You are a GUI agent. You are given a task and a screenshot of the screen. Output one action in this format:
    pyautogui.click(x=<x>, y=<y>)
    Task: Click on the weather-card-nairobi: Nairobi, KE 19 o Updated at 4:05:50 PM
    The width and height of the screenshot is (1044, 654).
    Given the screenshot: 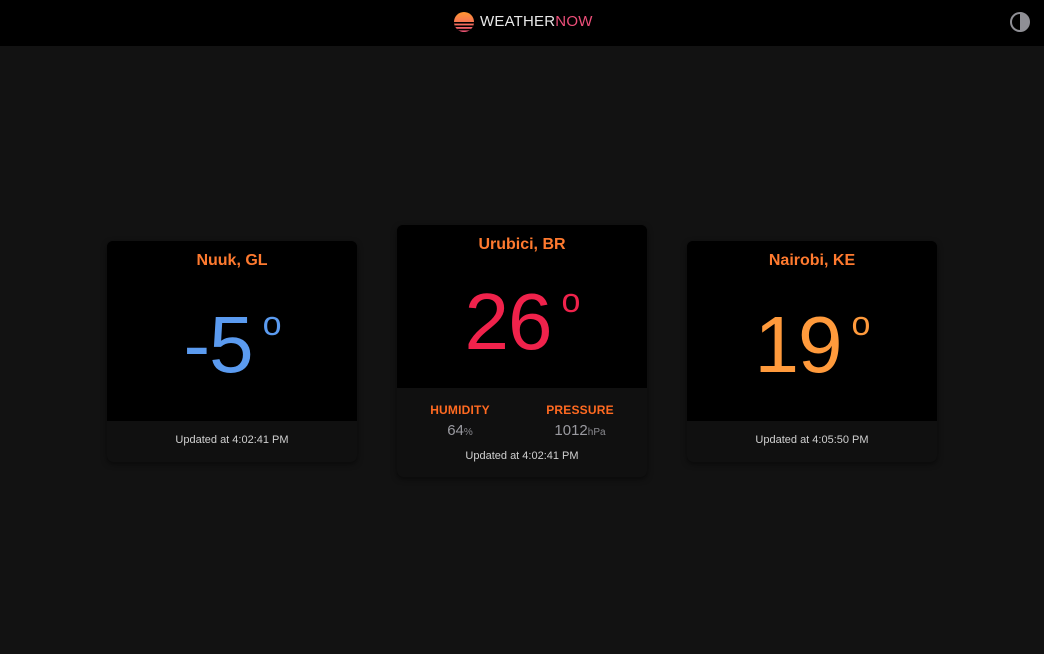 What is the action you would take?
    pyautogui.click(x=812, y=351)
    